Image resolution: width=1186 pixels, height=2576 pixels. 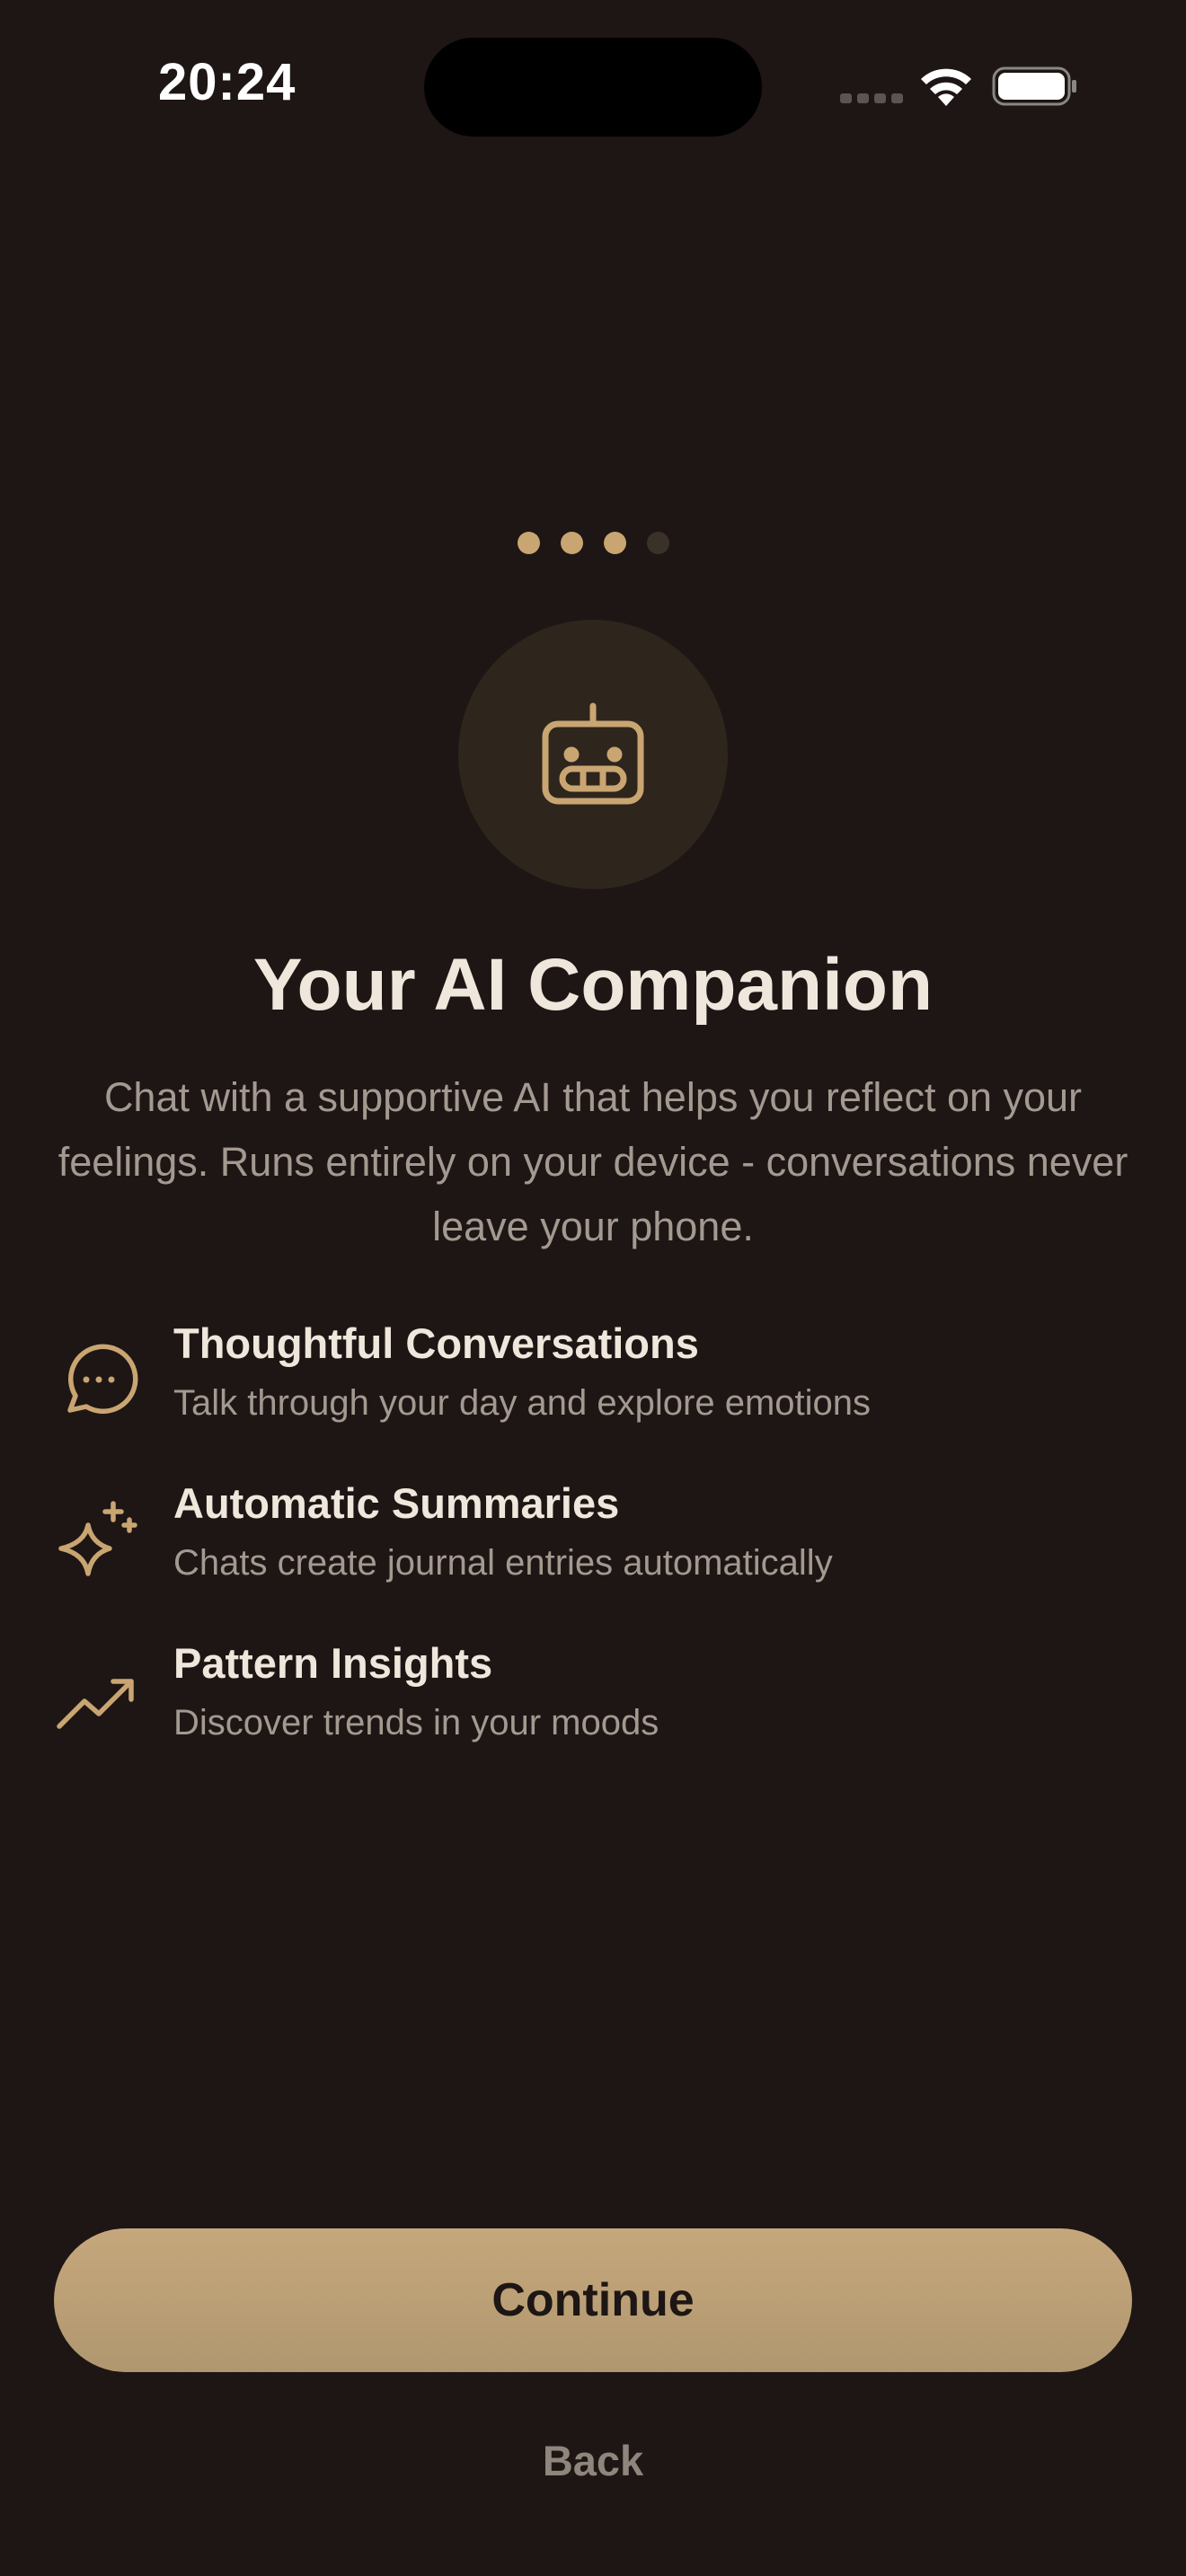 I want to click on robot-icon, so click(x=593, y=753).